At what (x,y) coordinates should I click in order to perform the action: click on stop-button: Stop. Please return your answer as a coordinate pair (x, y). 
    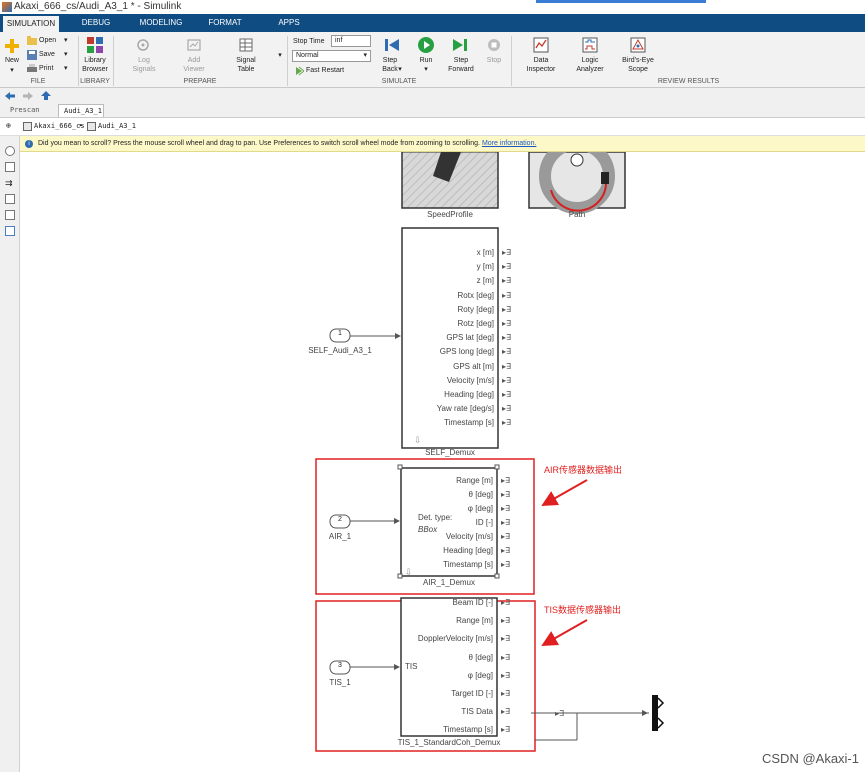
    Looking at the image, I should click on (494, 61).